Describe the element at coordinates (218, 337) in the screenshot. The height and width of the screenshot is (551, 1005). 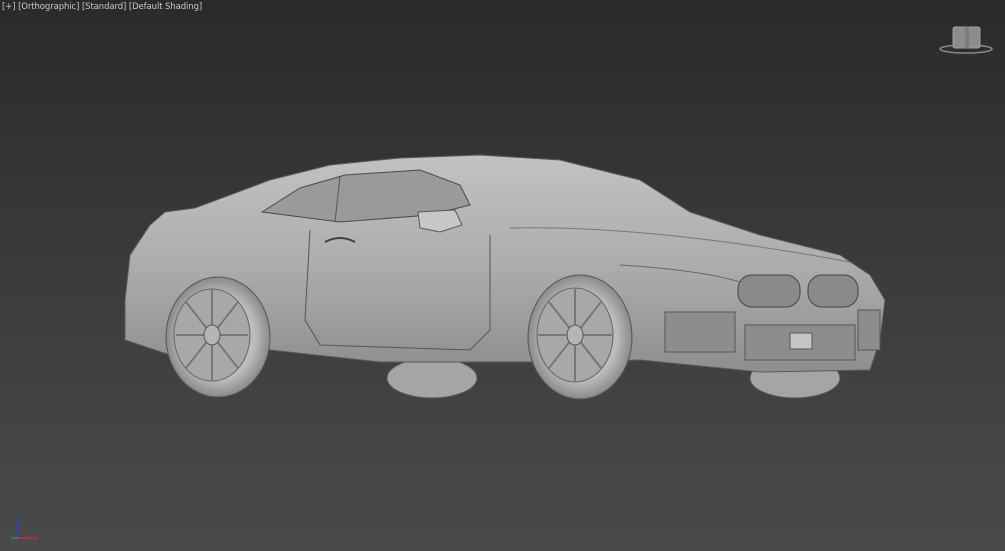
I see `front-left-wheel` at that location.